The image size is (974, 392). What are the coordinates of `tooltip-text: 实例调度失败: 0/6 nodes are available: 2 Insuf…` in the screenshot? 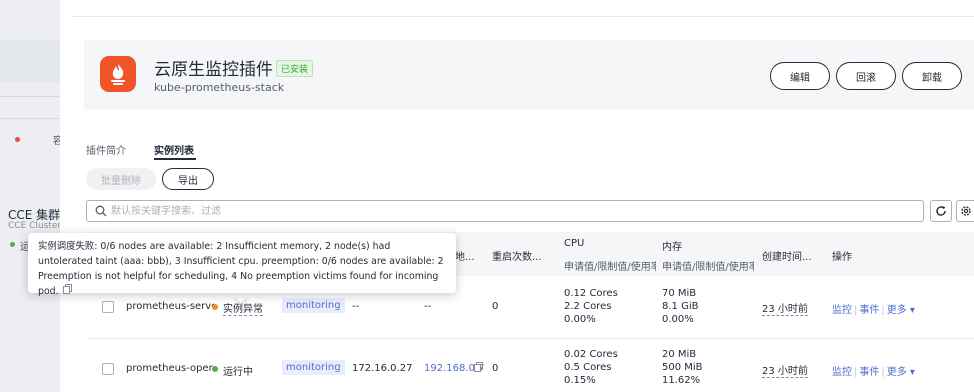 It's located at (241, 269).